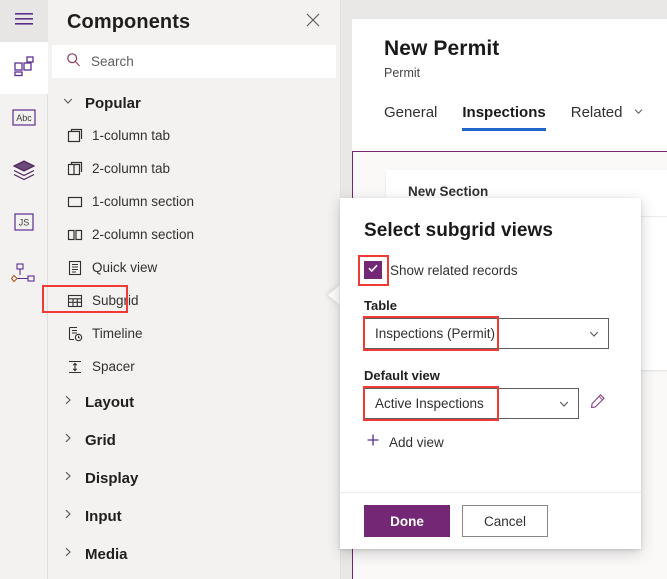  Describe the element at coordinates (100, 440) in the screenshot. I see `group-label: Grid` at that location.